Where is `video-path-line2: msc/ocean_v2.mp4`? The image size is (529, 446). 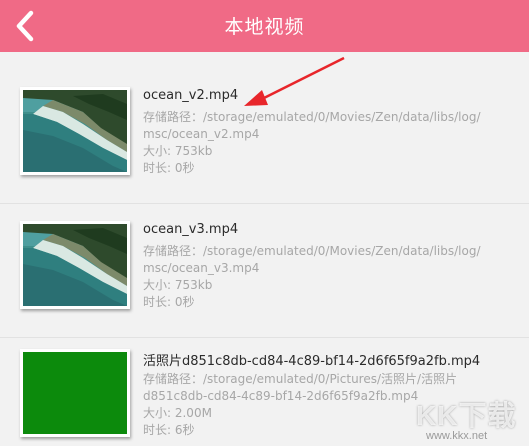 video-path-line2: msc/ocean_v2.mp4 is located at coordinates (201, 134).